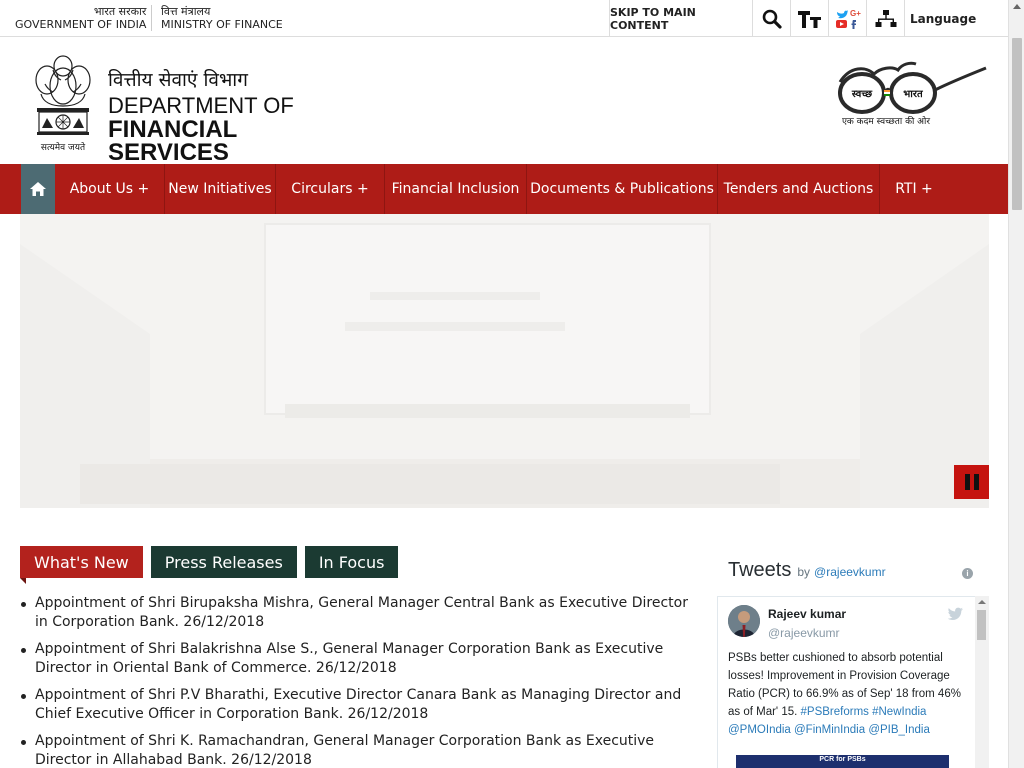 The width and height of the screenshot is (1024, 768). What do you see at coordinates (220, 189) in the screenshot?
I see `nav-item-new-initiatives: New Initiatives` at bounding box center [220, 189].